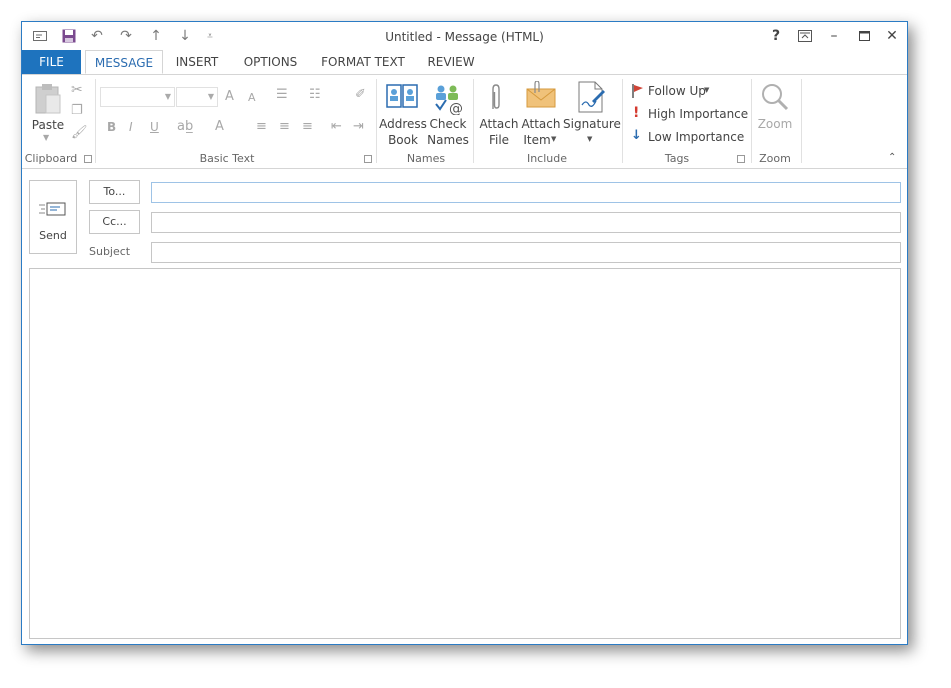 This screenshot has width=951, height=688. What do you see at coordinates (219, 126) in the screenshot?
I see `font-color-icon: A` at bounding box center [219, 126].